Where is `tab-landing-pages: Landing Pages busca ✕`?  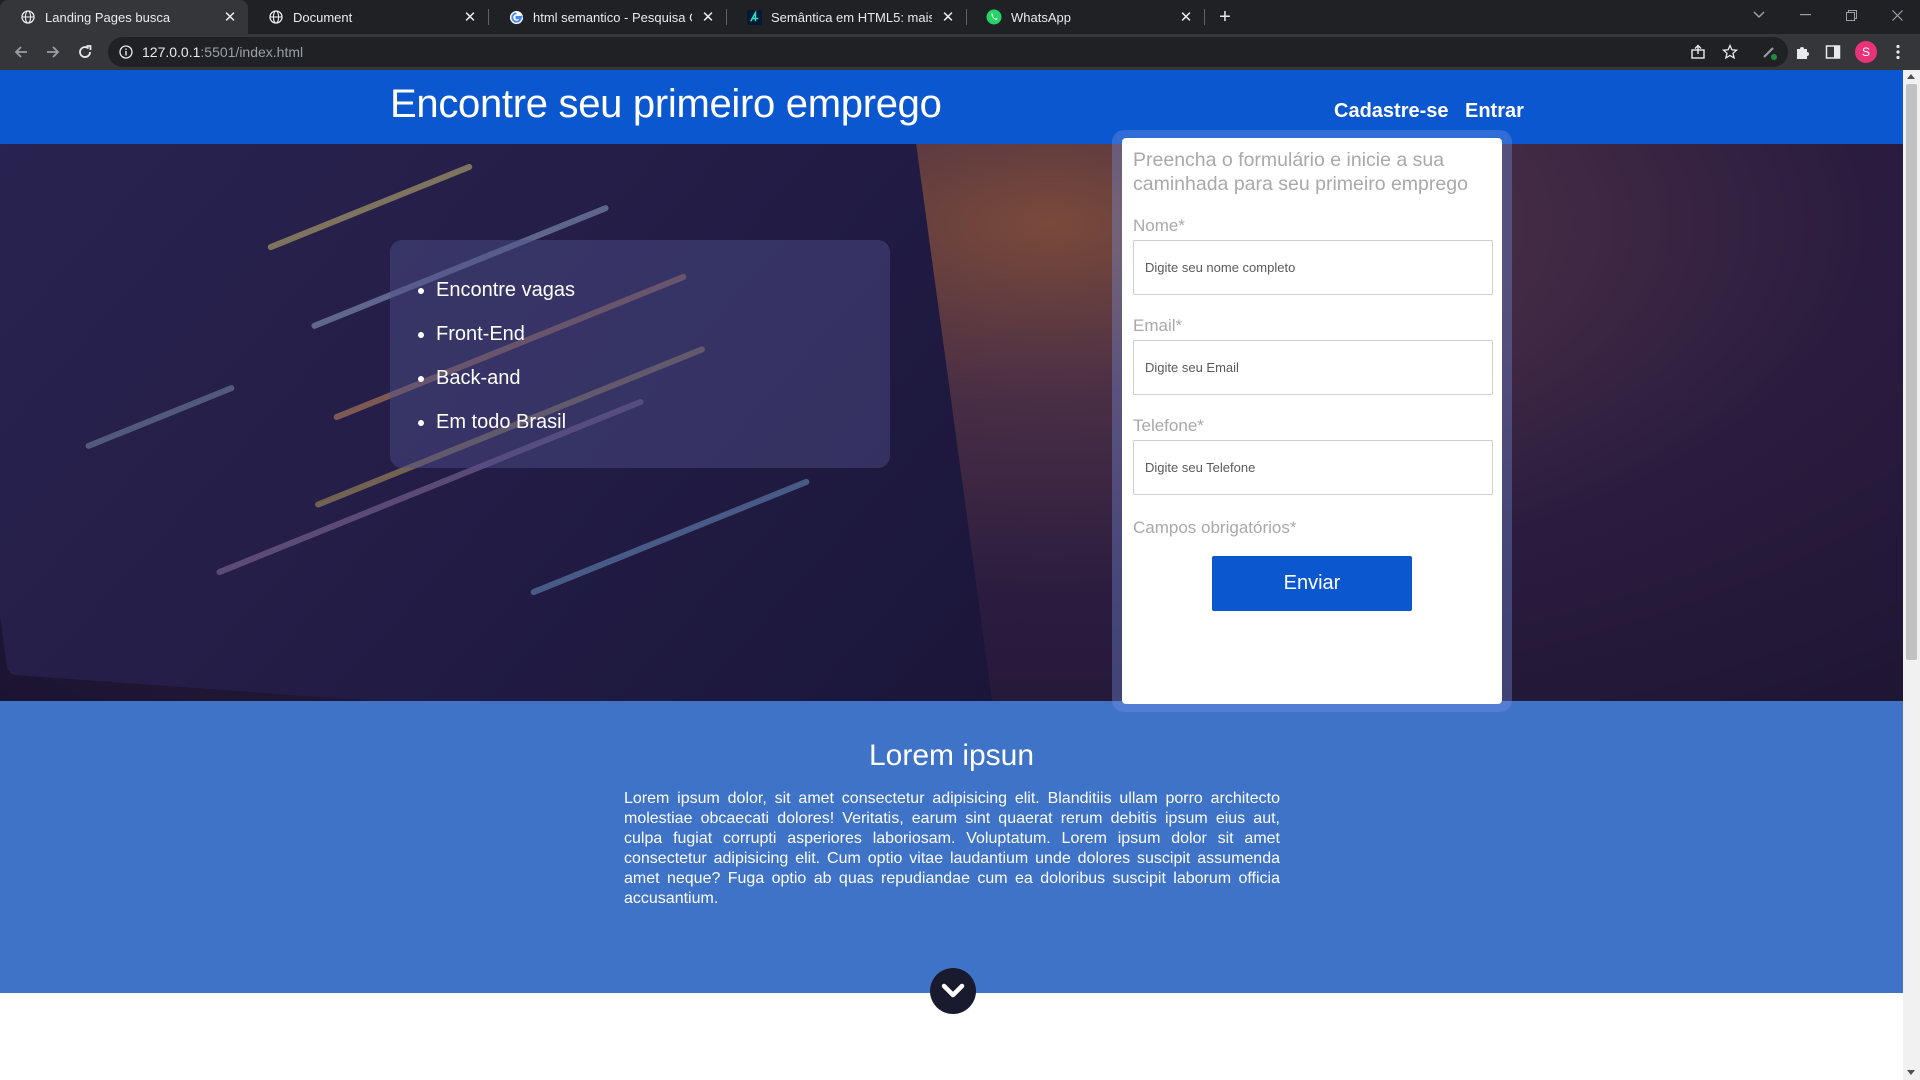
tab-landing-pages: Landing Pages busca ✕ is located at coordinates (124, 17).